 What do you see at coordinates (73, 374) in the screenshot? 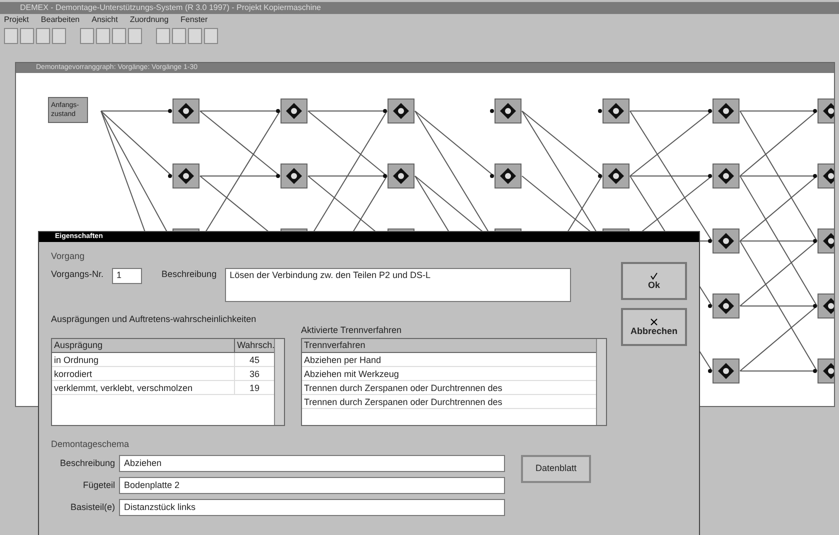
I see `table-cell-text: korrodiert` at bounding box center [73, 374].